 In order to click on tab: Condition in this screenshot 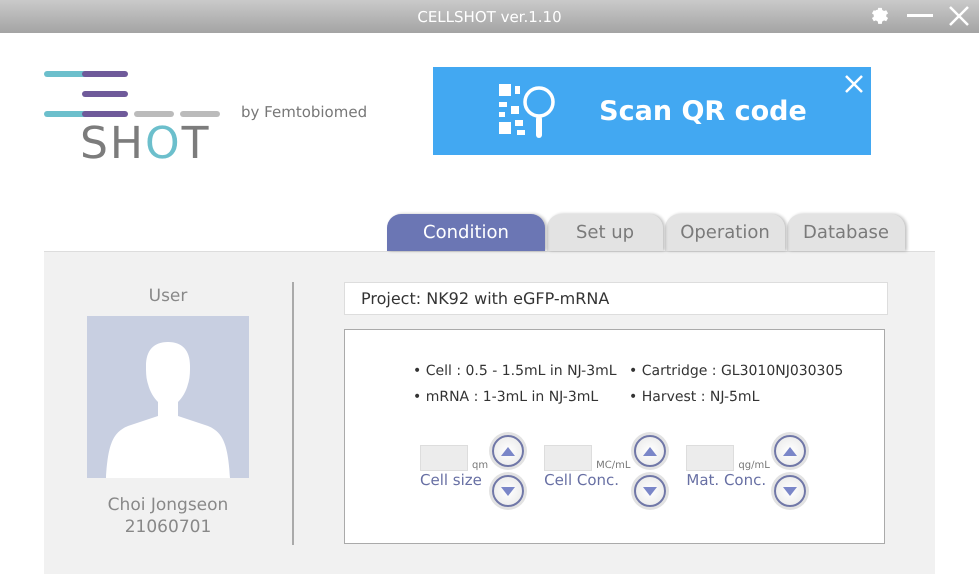, I will do `click(466, 232)`.